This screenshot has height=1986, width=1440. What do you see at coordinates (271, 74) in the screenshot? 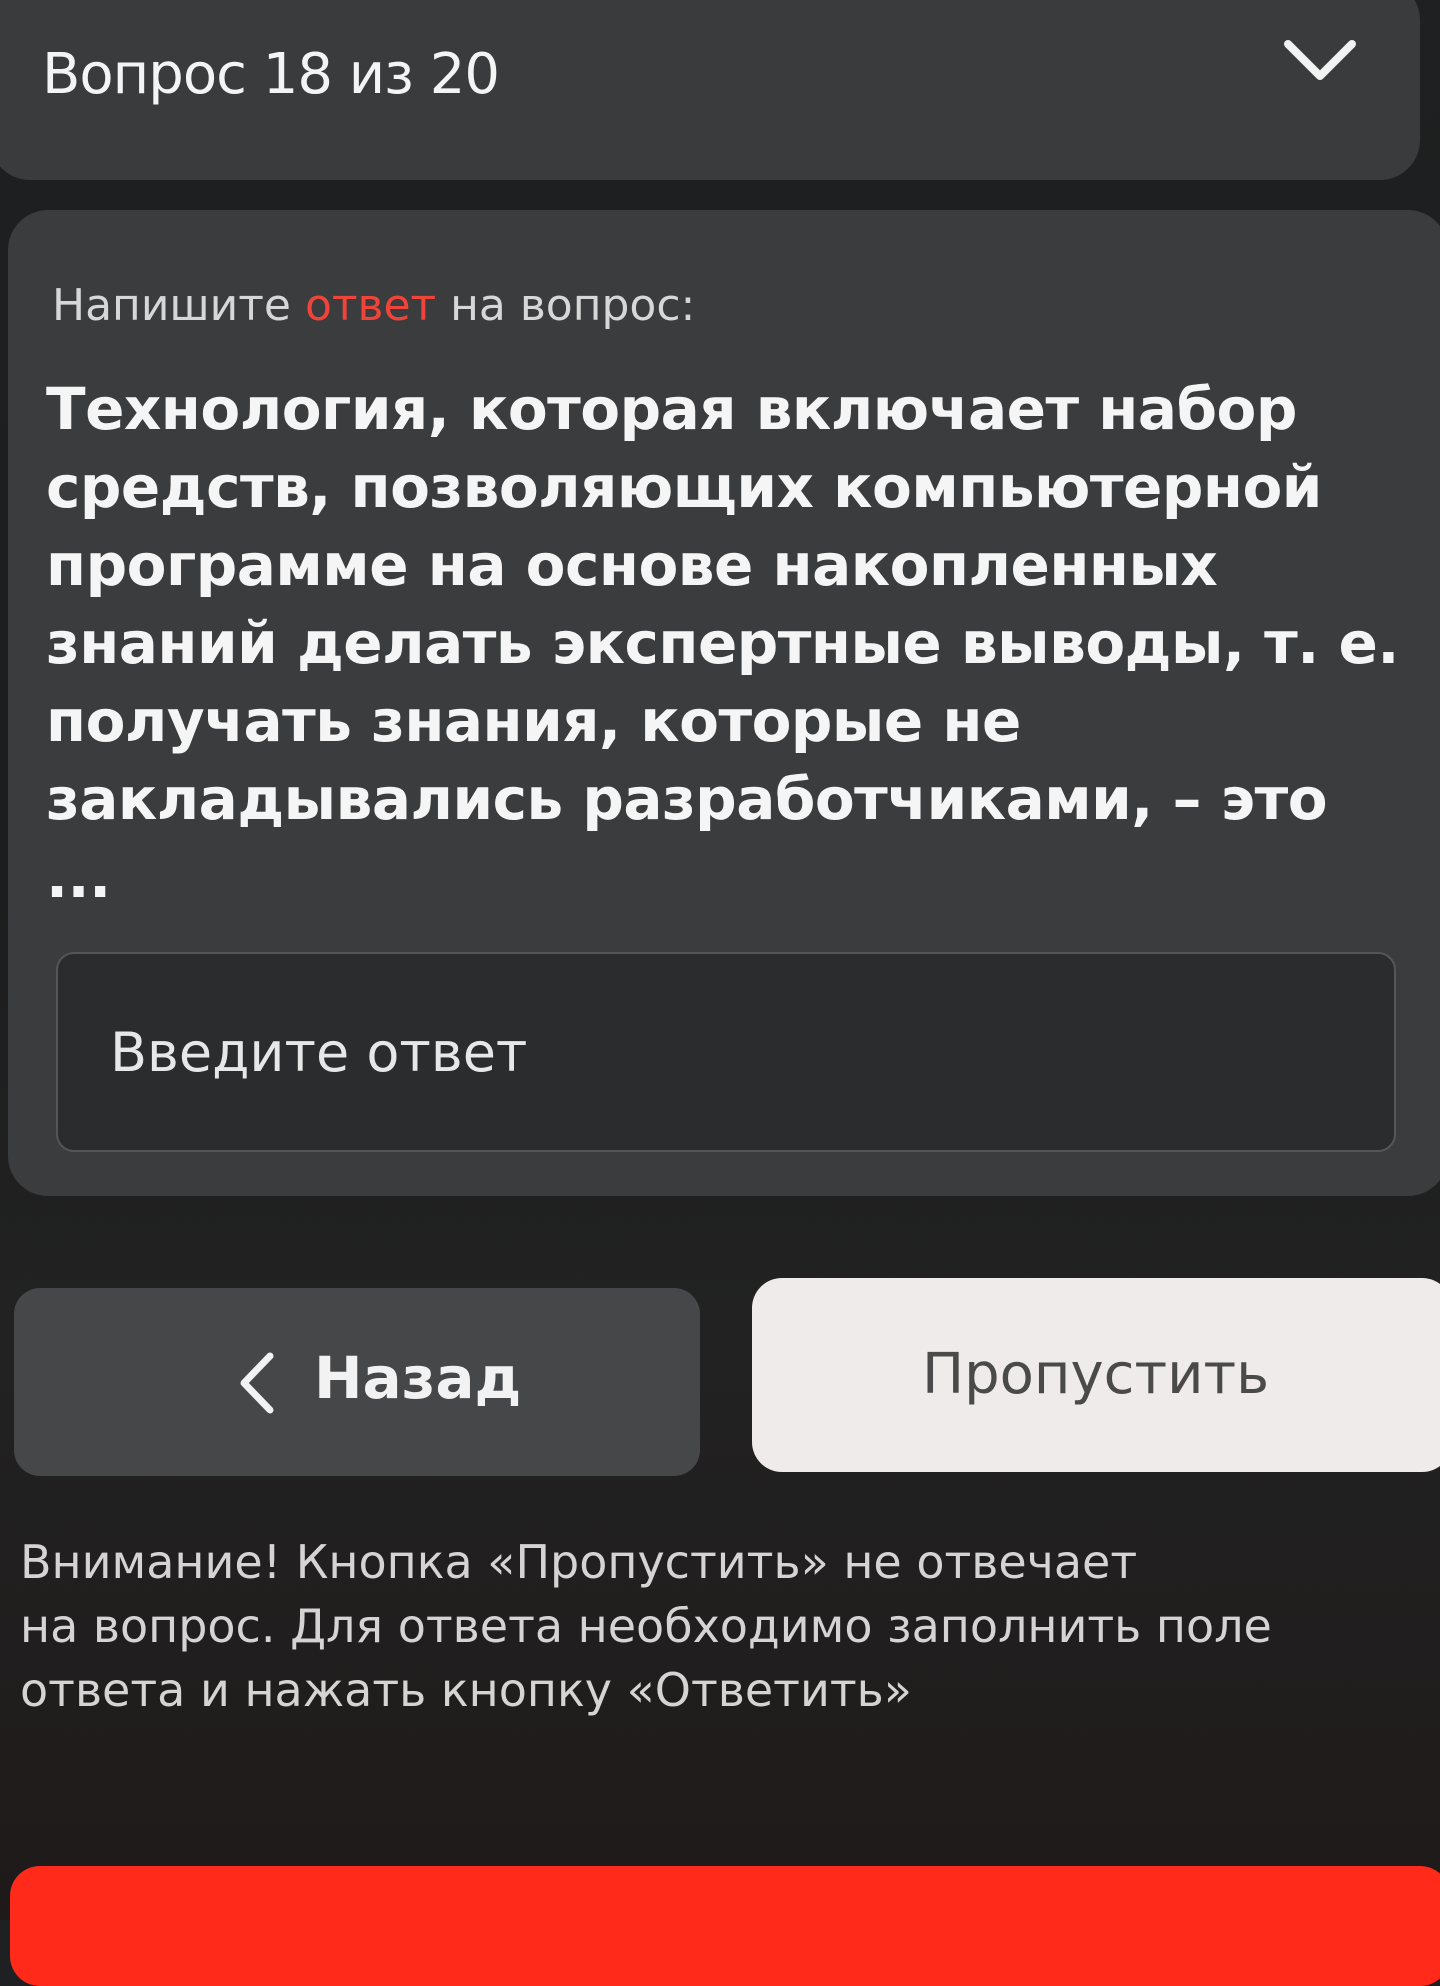
I see `question-counter: Вопрос 18 из 20` at bounding box center [271, 74].